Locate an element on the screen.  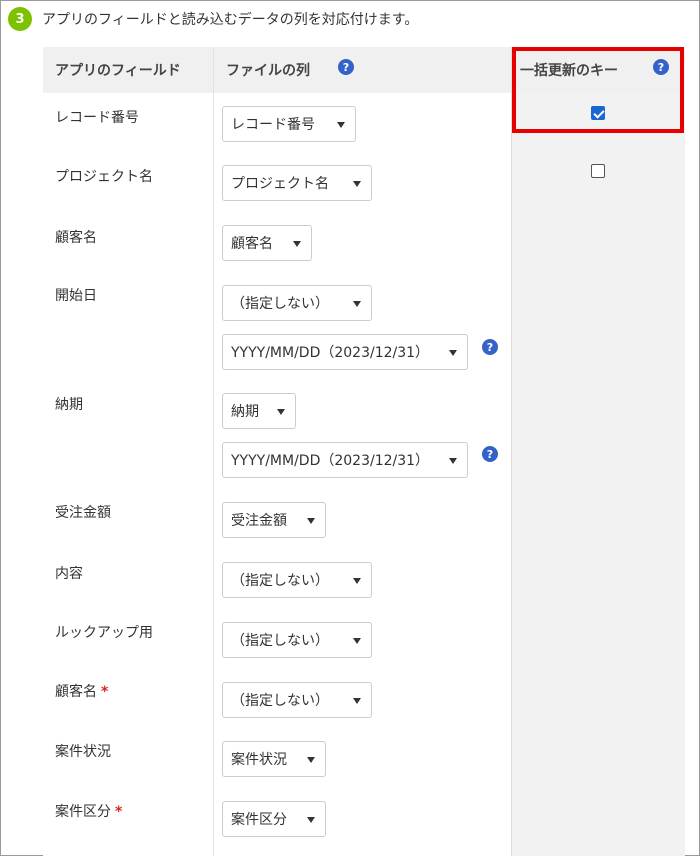
column-select-case-category: 案件区分 is located at coordinates (274, 819).